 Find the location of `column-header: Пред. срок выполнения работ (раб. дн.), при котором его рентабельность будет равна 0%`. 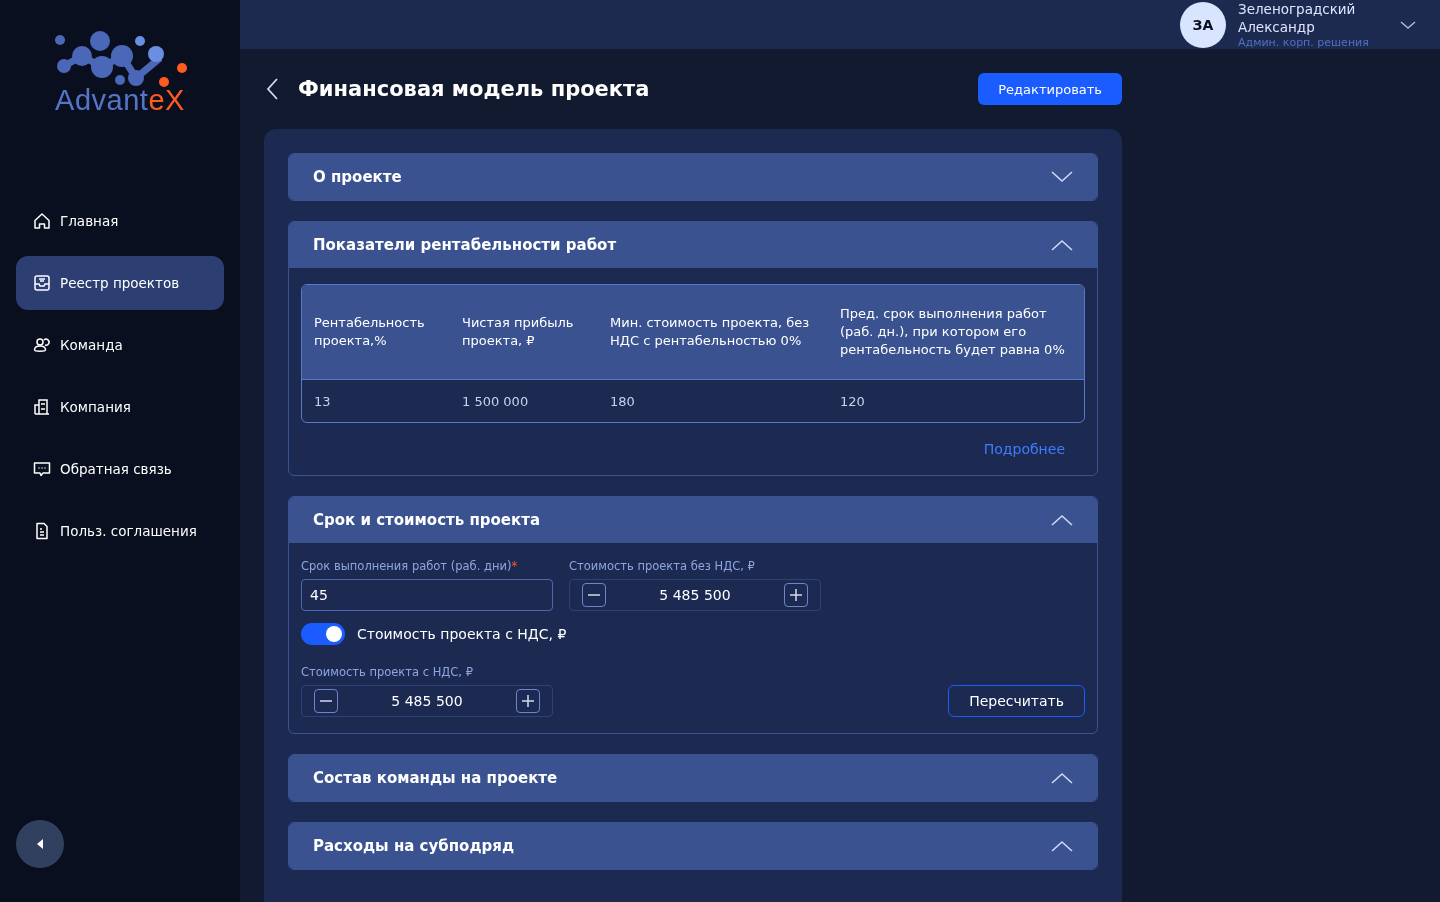

column-header: Пред. срок выполнения работ (раб. дн.), при котором его рентабельность будет равна 0% is located at coordinates (956, 332).